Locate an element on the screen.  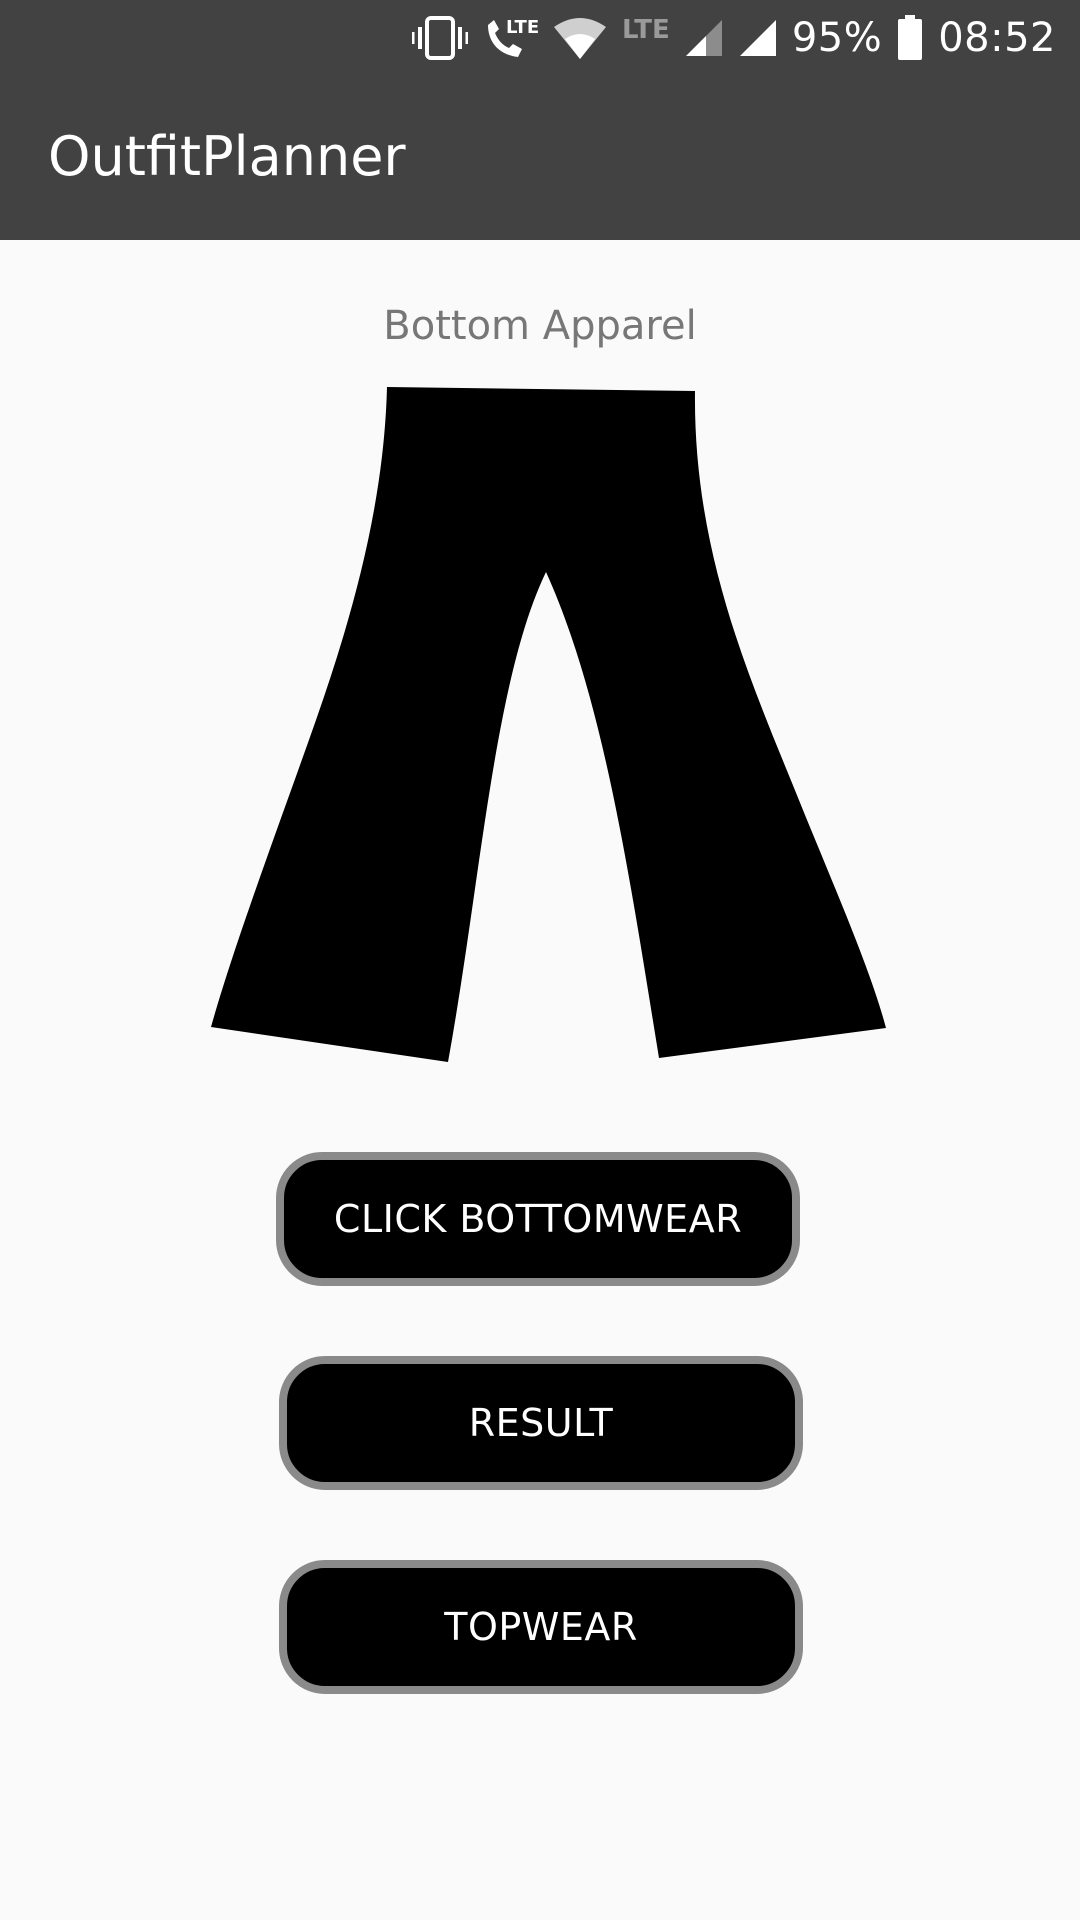
status-icons: LTE LTE 95% 08:52 is located at coordinates (734, 37).